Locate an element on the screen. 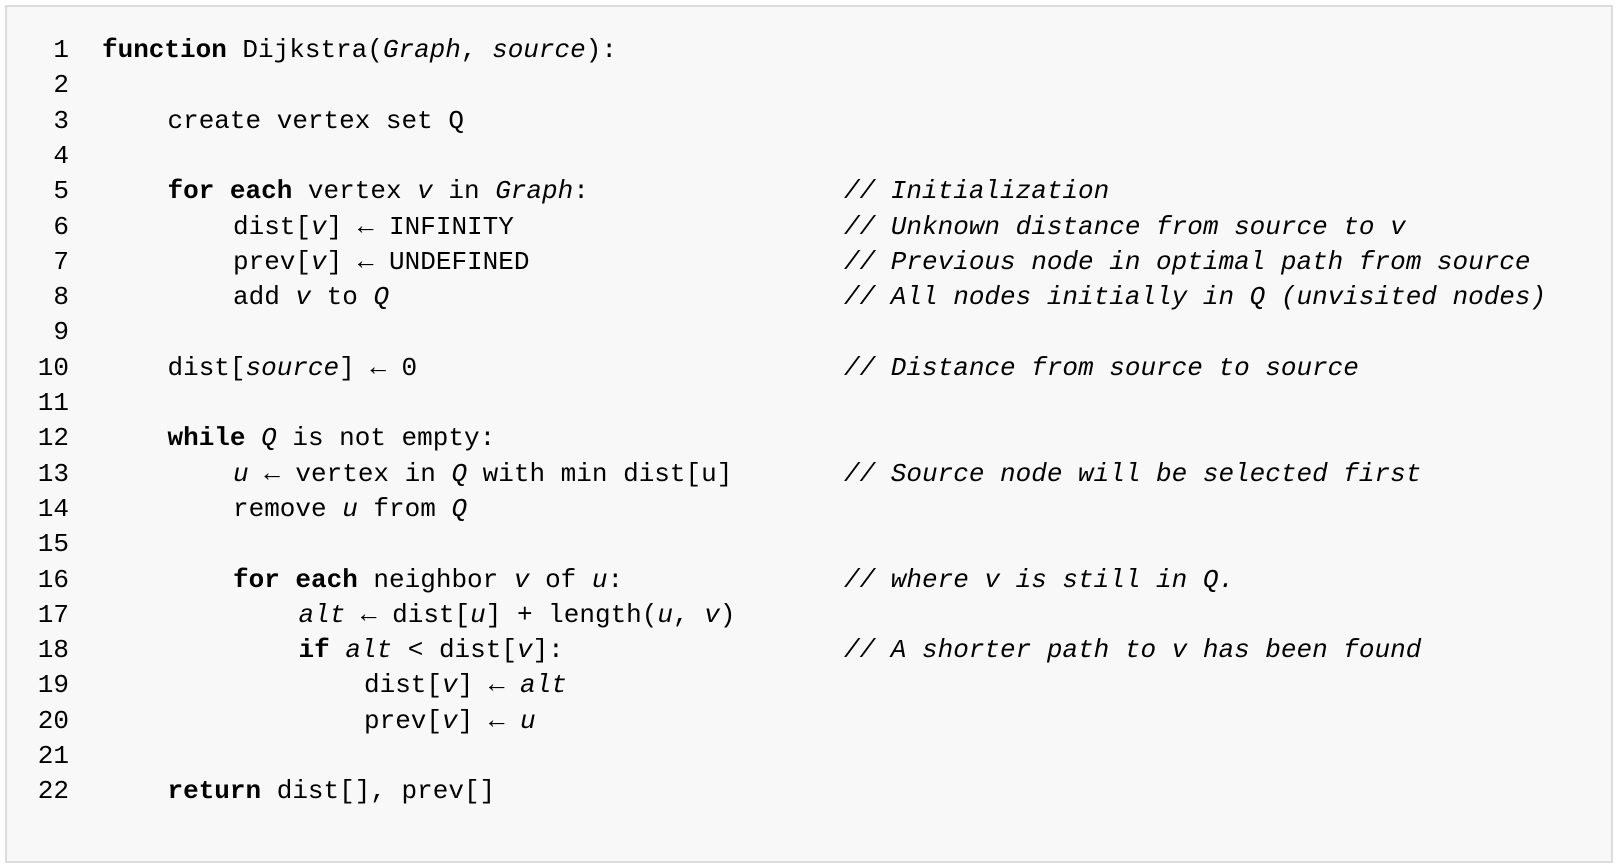 The image size is (1616, 868). code-line: 20 prev[v] ← u is located at coordinates (809, 721).